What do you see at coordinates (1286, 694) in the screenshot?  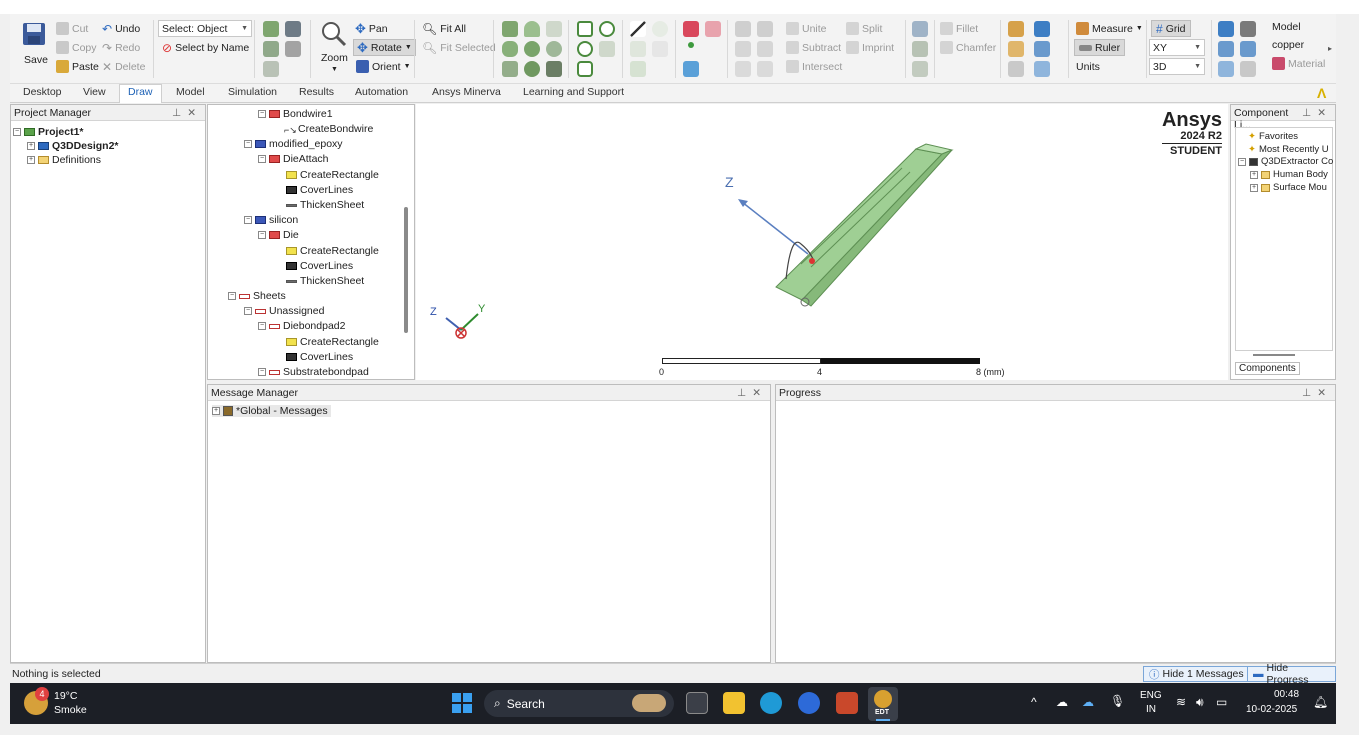 I see `clock-time: 00:48` at bounding box center [1286, 694].